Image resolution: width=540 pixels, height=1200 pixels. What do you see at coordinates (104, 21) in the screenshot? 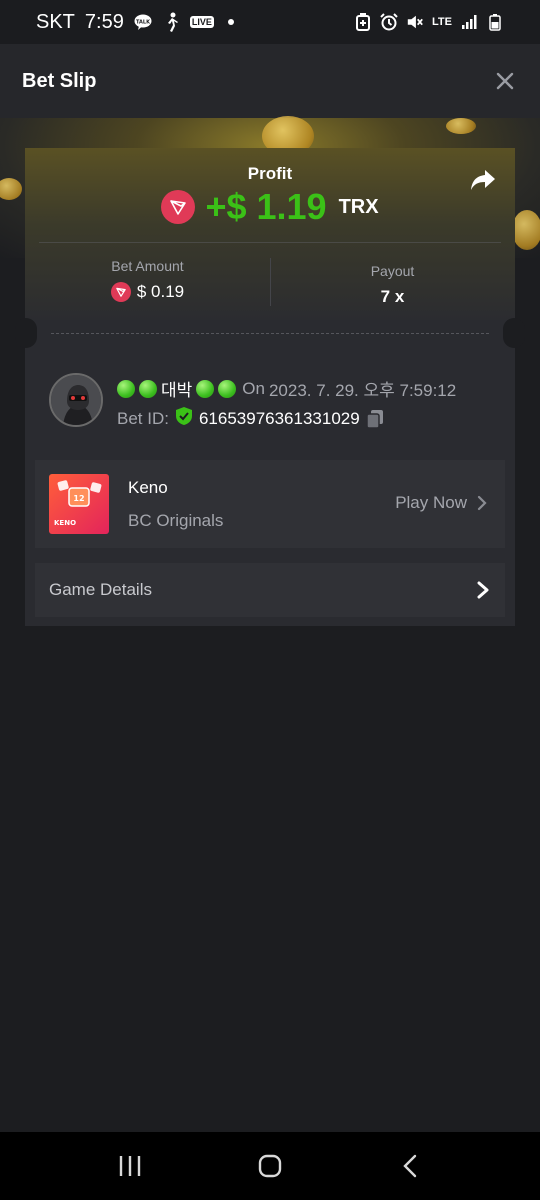
I see `clock: 7:59` at bounding box center [104, 21].